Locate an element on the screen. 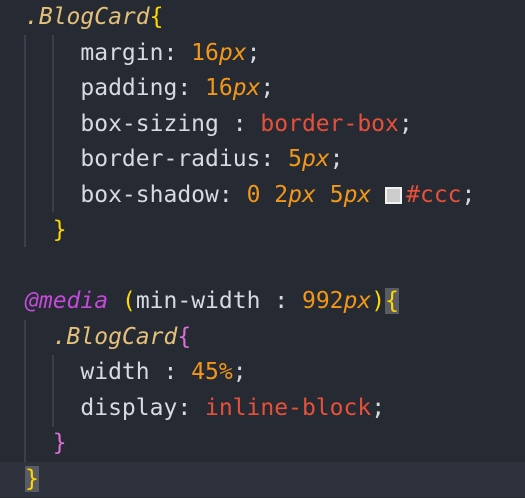 This screenshot has width=525, height=498. matched-brace: { is located at coordinates (392, 301).